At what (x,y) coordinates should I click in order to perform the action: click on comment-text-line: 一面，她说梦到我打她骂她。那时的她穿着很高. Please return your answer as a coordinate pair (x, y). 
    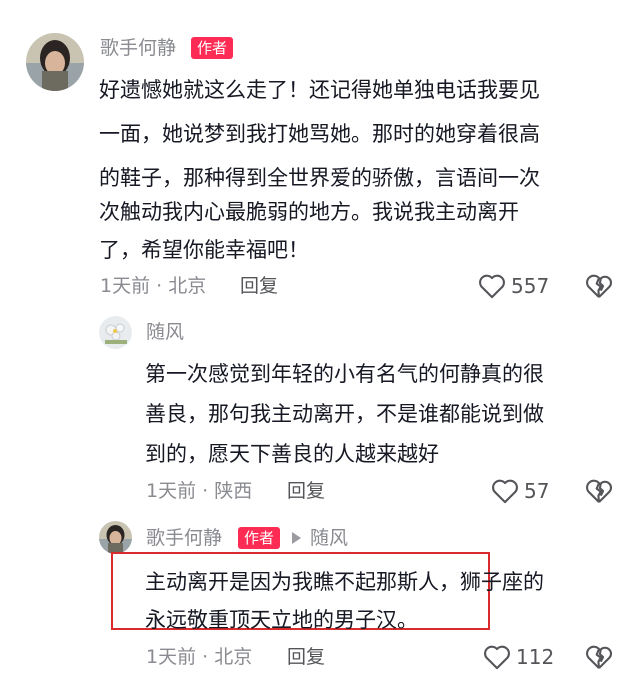
    Looking at the image, I should click on (319, 134).